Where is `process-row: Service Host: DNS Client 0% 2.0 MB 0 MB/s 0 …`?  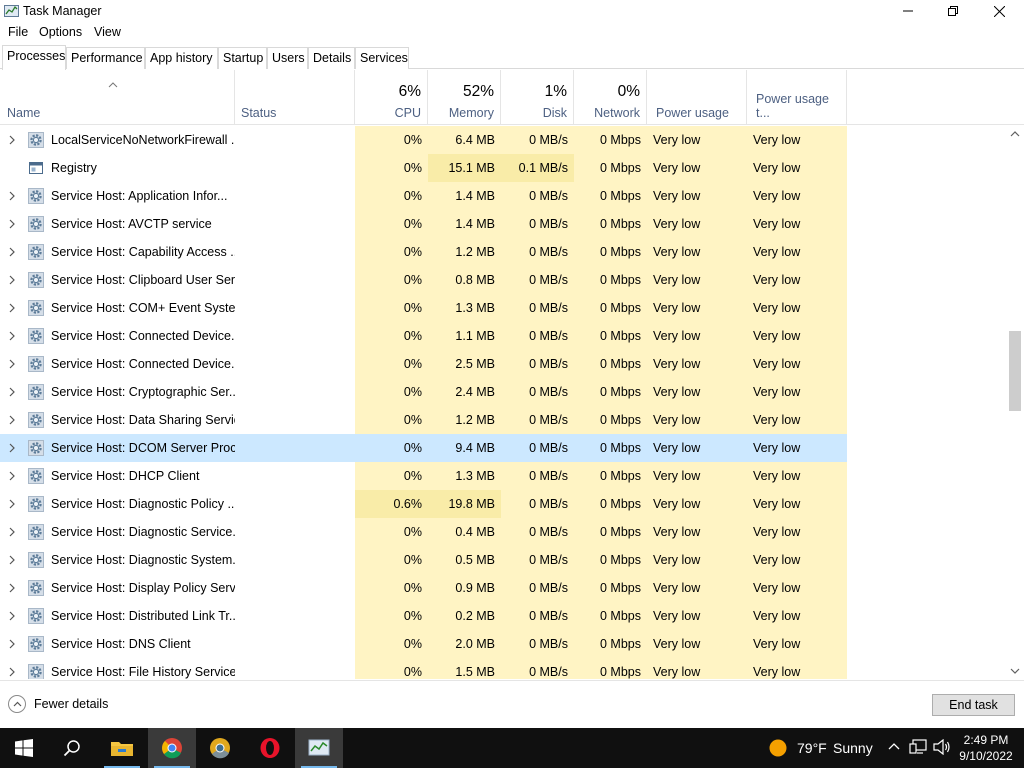 process-row: Service Host: DNS Client 0% 2.0 MB 0 MB/s 0 … is located at coordinates (503, 644).